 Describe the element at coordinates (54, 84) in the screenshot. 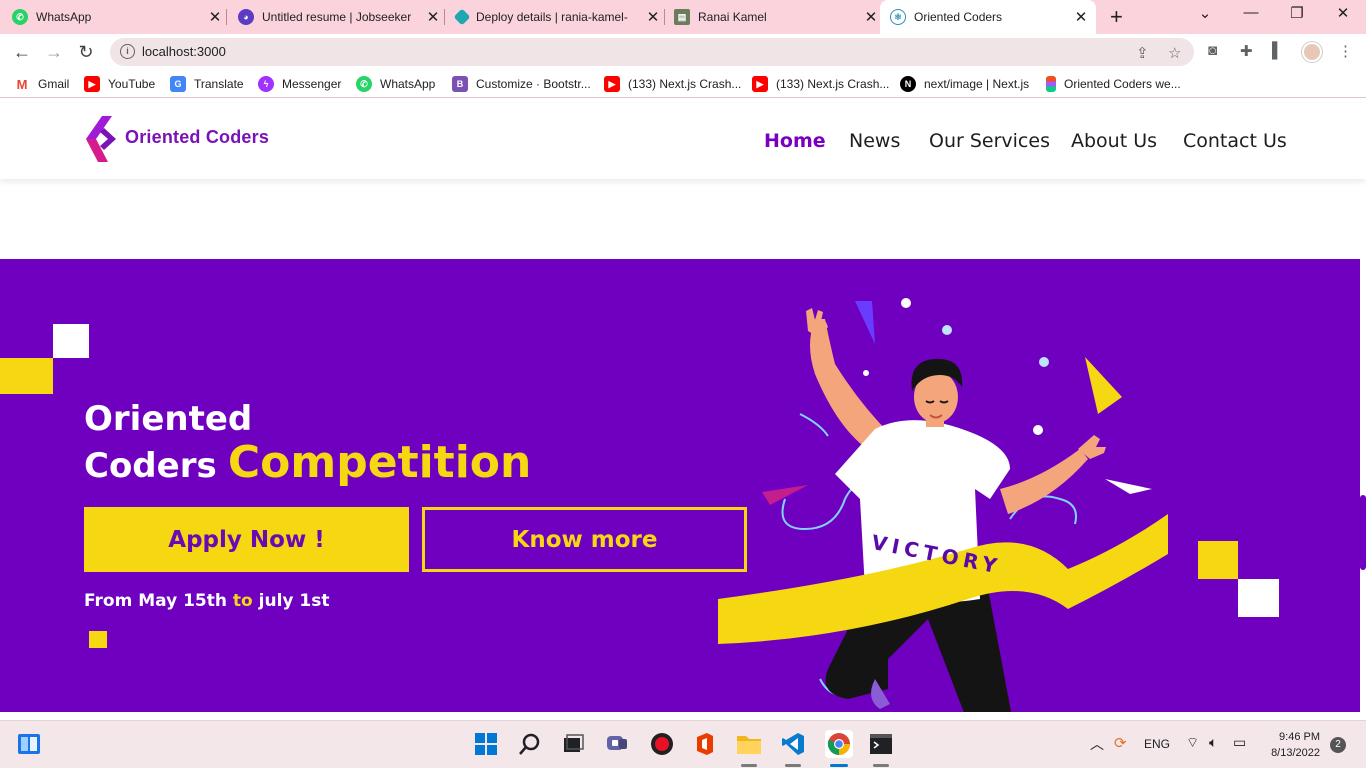

I see `bookmark-label: Gmail` at that location.